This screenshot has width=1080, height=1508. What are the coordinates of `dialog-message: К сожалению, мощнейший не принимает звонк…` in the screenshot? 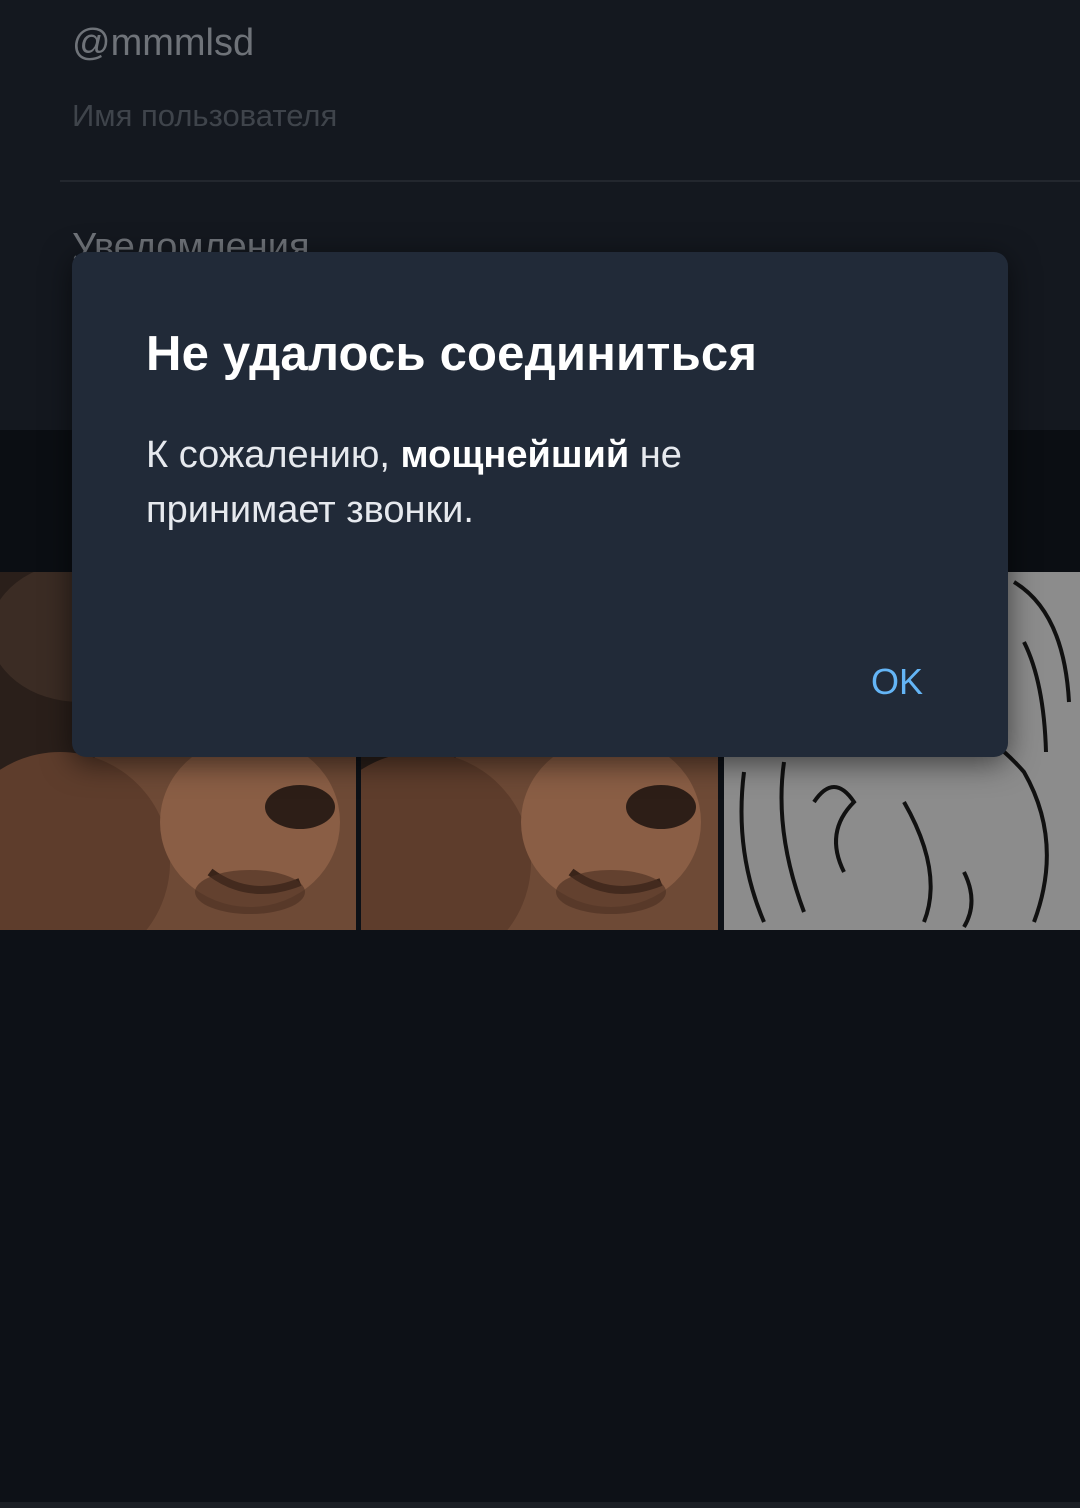 It's located at (536, 483).